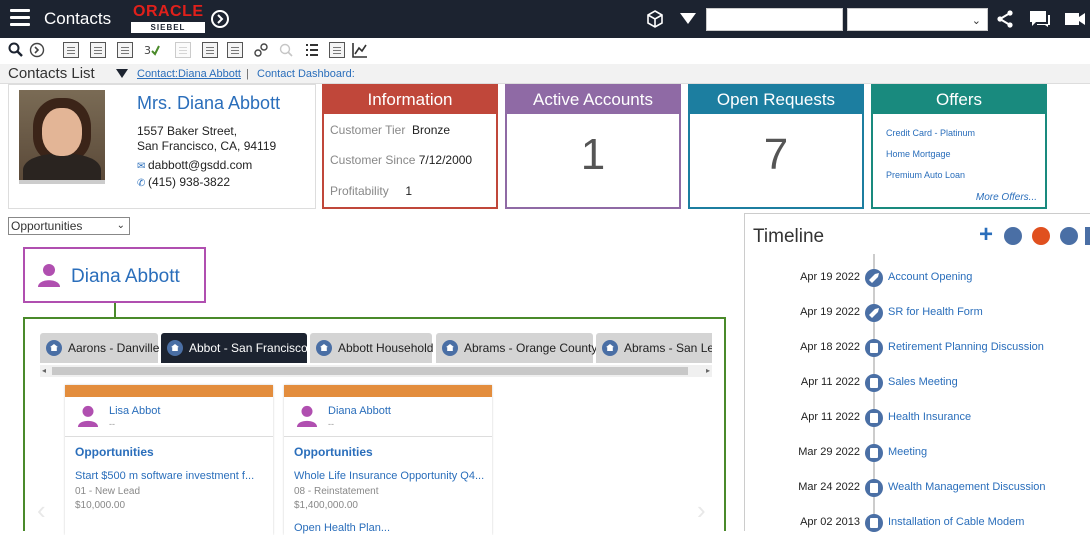 Image resolution: width=1090 pixels, height=535 pixels. I want to click on go-forward-icon, so click(37, 50).